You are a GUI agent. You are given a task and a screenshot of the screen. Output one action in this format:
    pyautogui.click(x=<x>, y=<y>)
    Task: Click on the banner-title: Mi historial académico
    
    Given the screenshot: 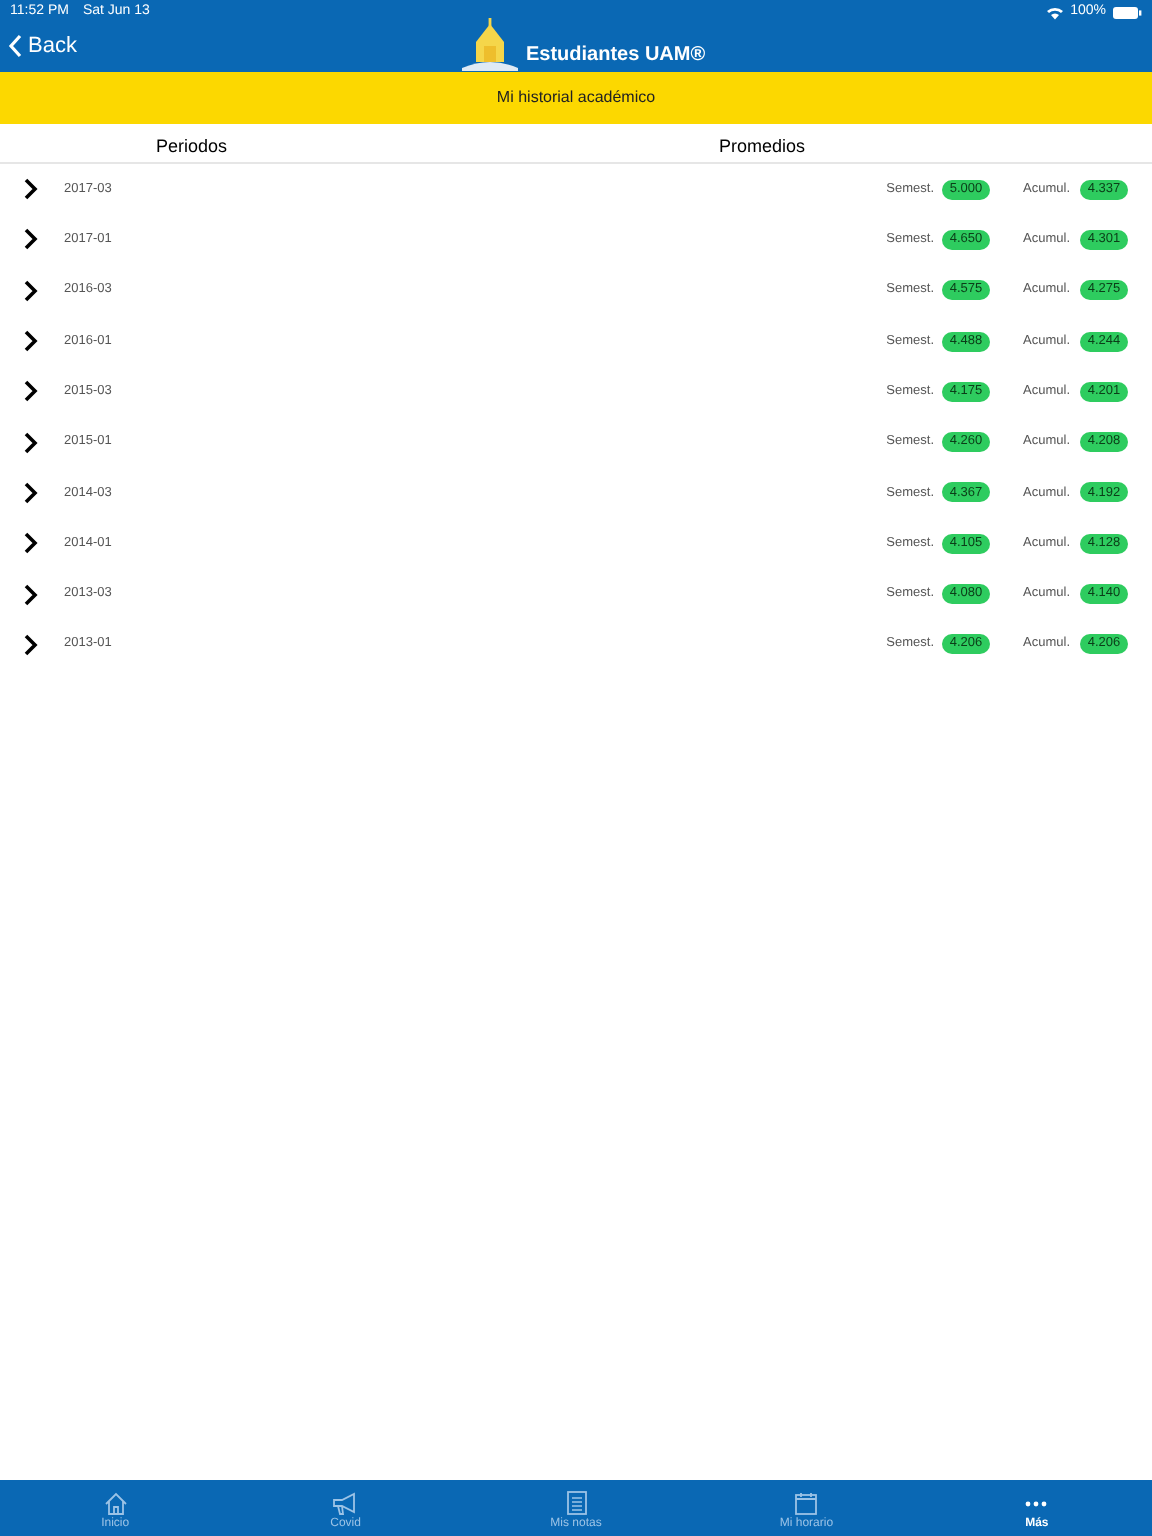 What is the action you would take?
    pyautogui.click(x=576, y=98)
    